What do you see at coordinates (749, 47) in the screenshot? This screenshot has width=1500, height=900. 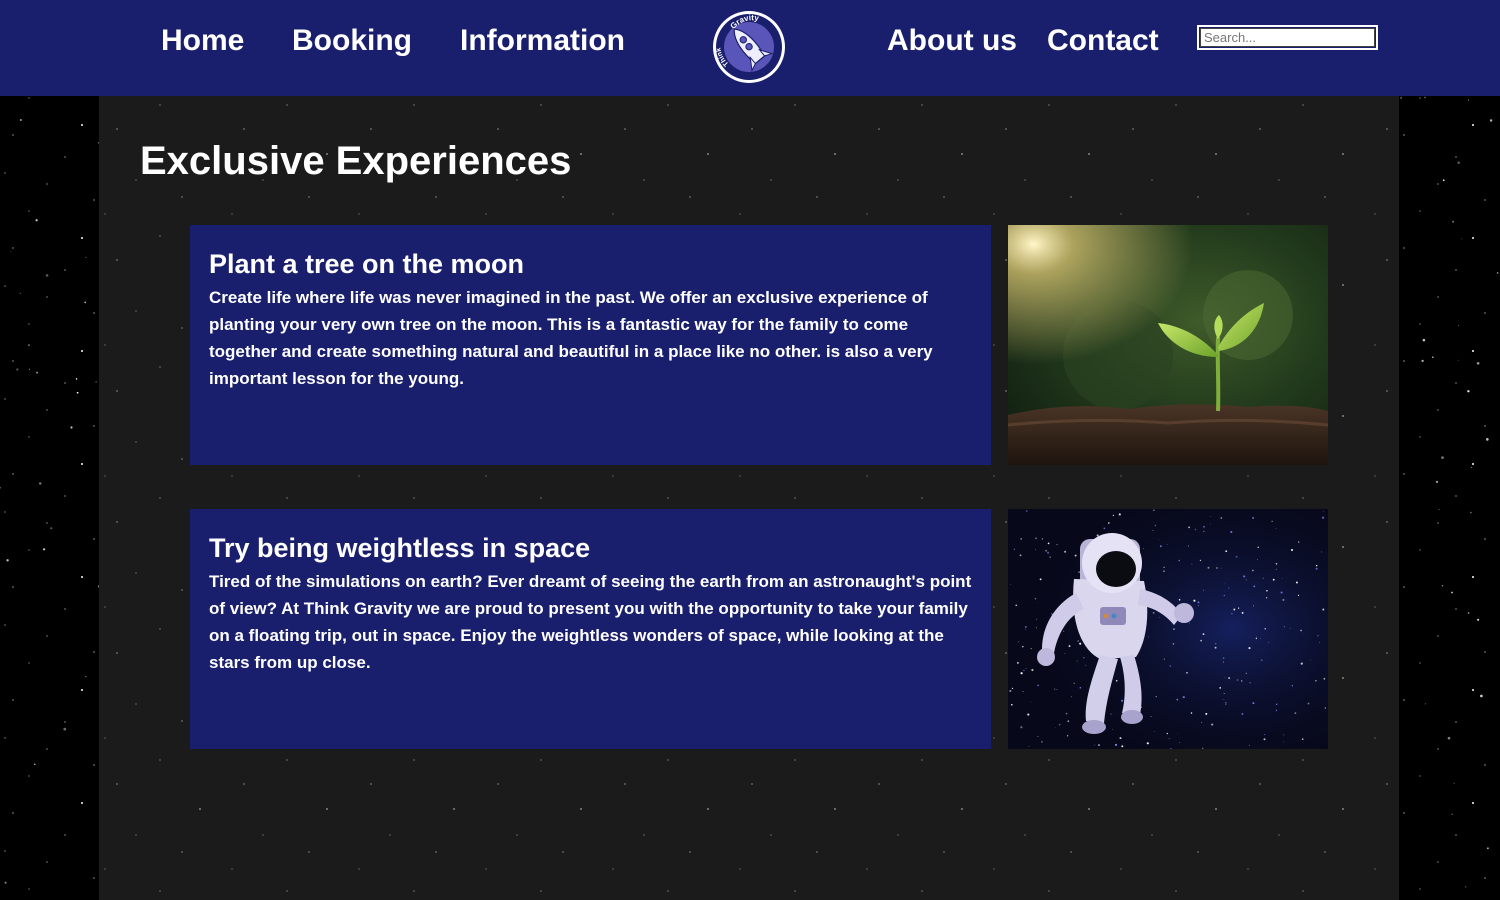 I see `think-gravity-logo: Gravity Think` at bounding box center [749, 47].